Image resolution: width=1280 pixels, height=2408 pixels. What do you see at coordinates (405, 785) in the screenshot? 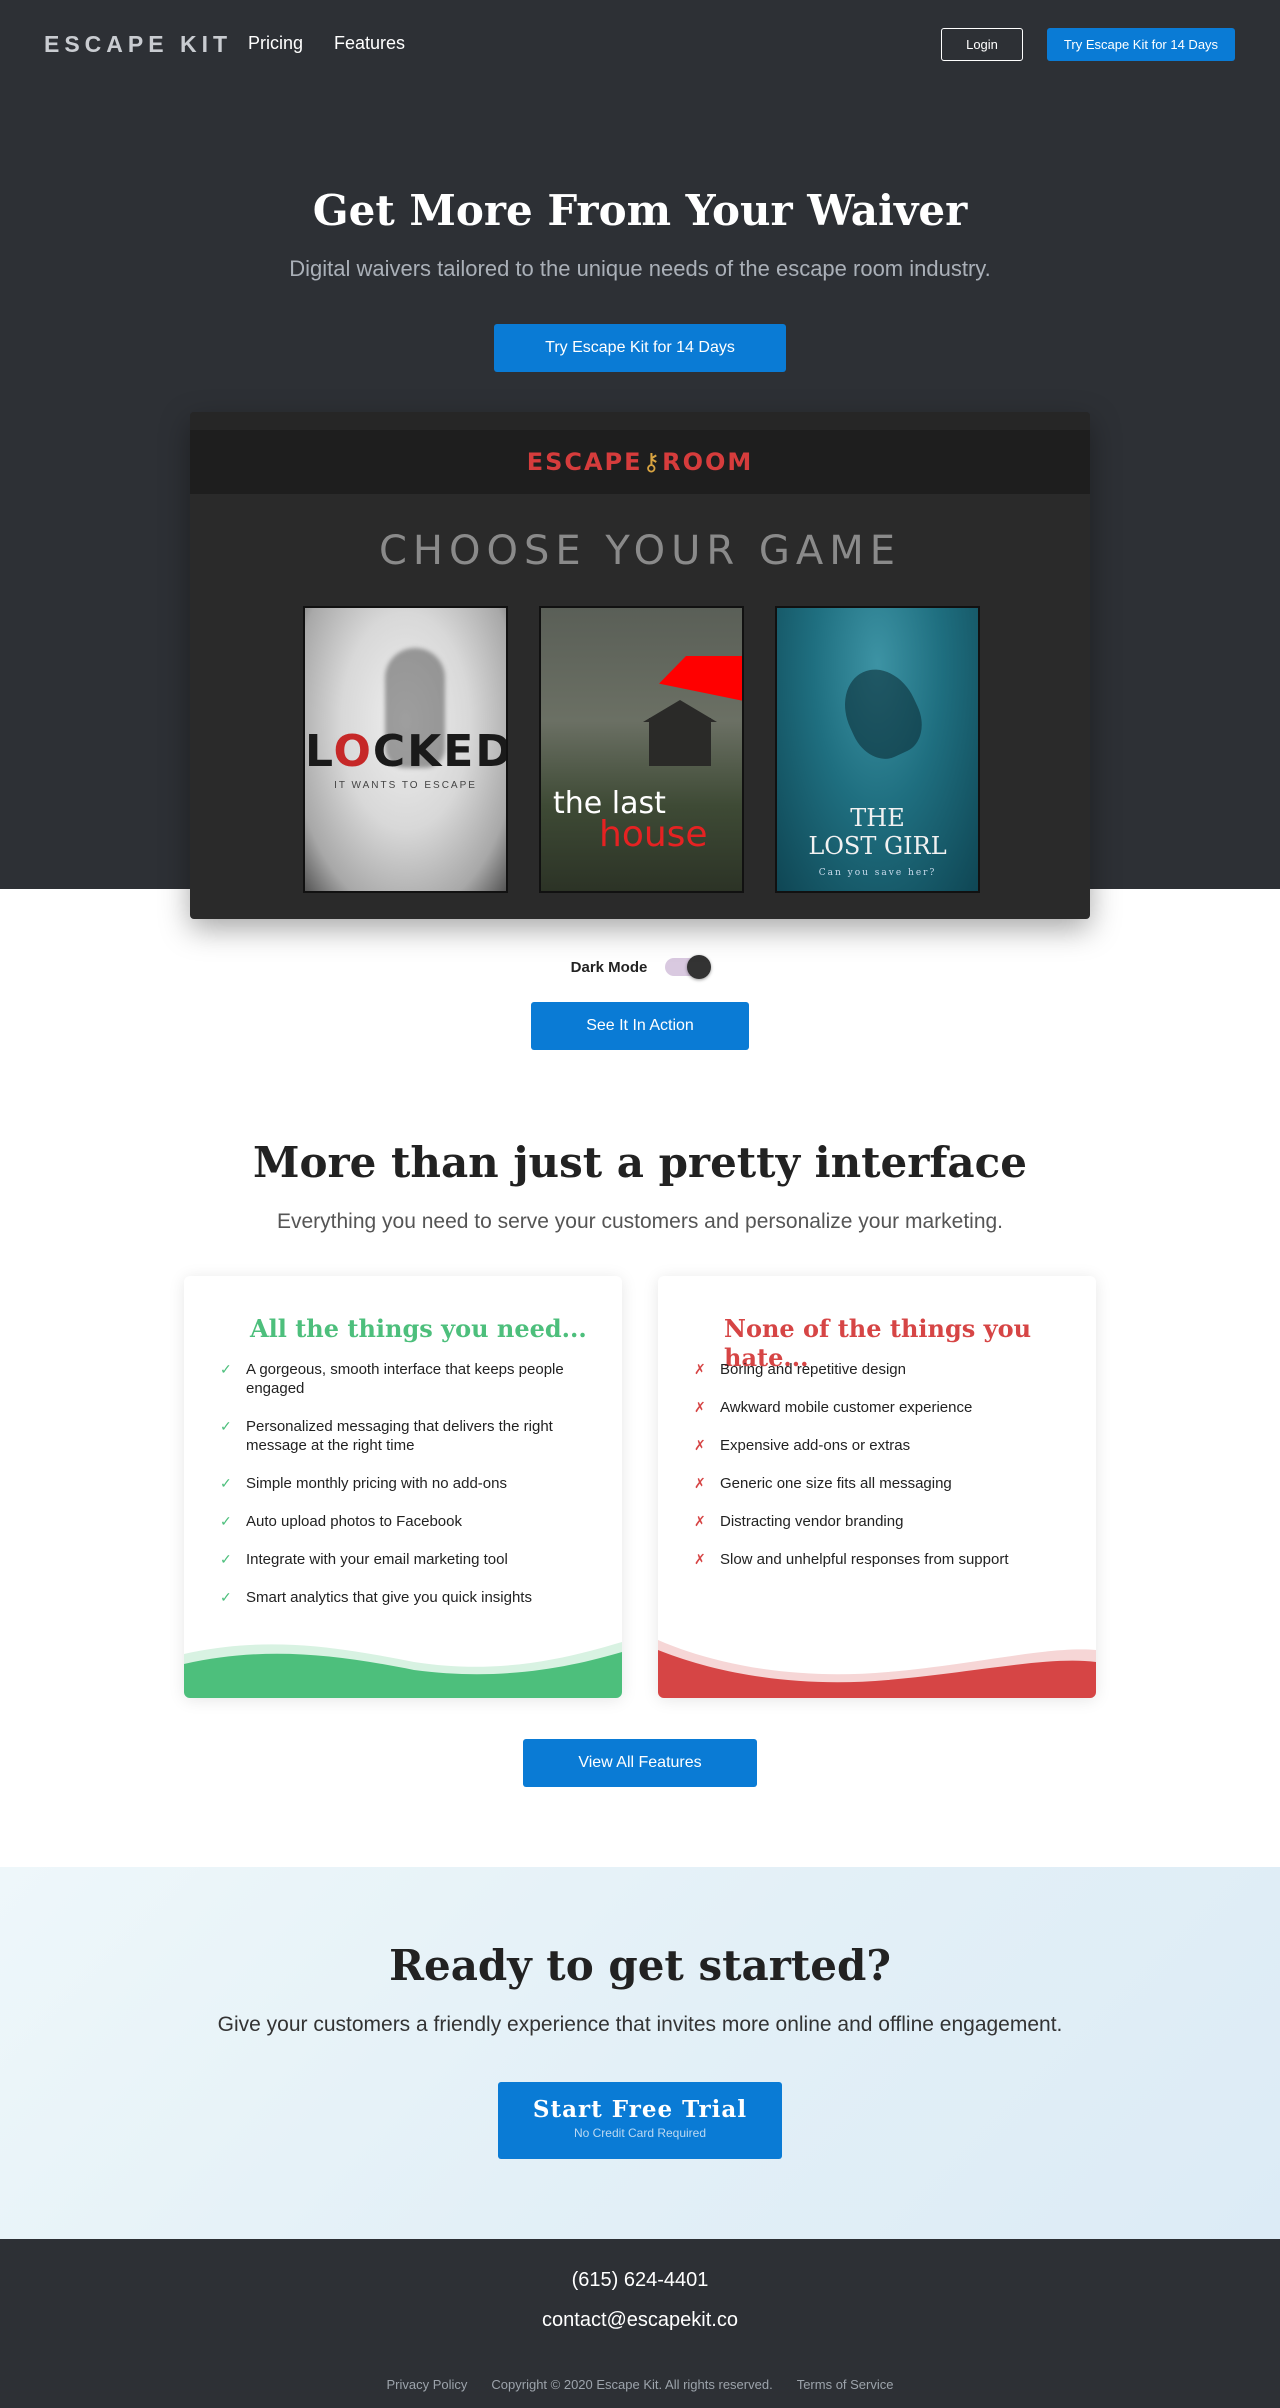
I see `poster-locked-tagline: IT WANTS TO ESCAPE` at bounding box center [405, 785].